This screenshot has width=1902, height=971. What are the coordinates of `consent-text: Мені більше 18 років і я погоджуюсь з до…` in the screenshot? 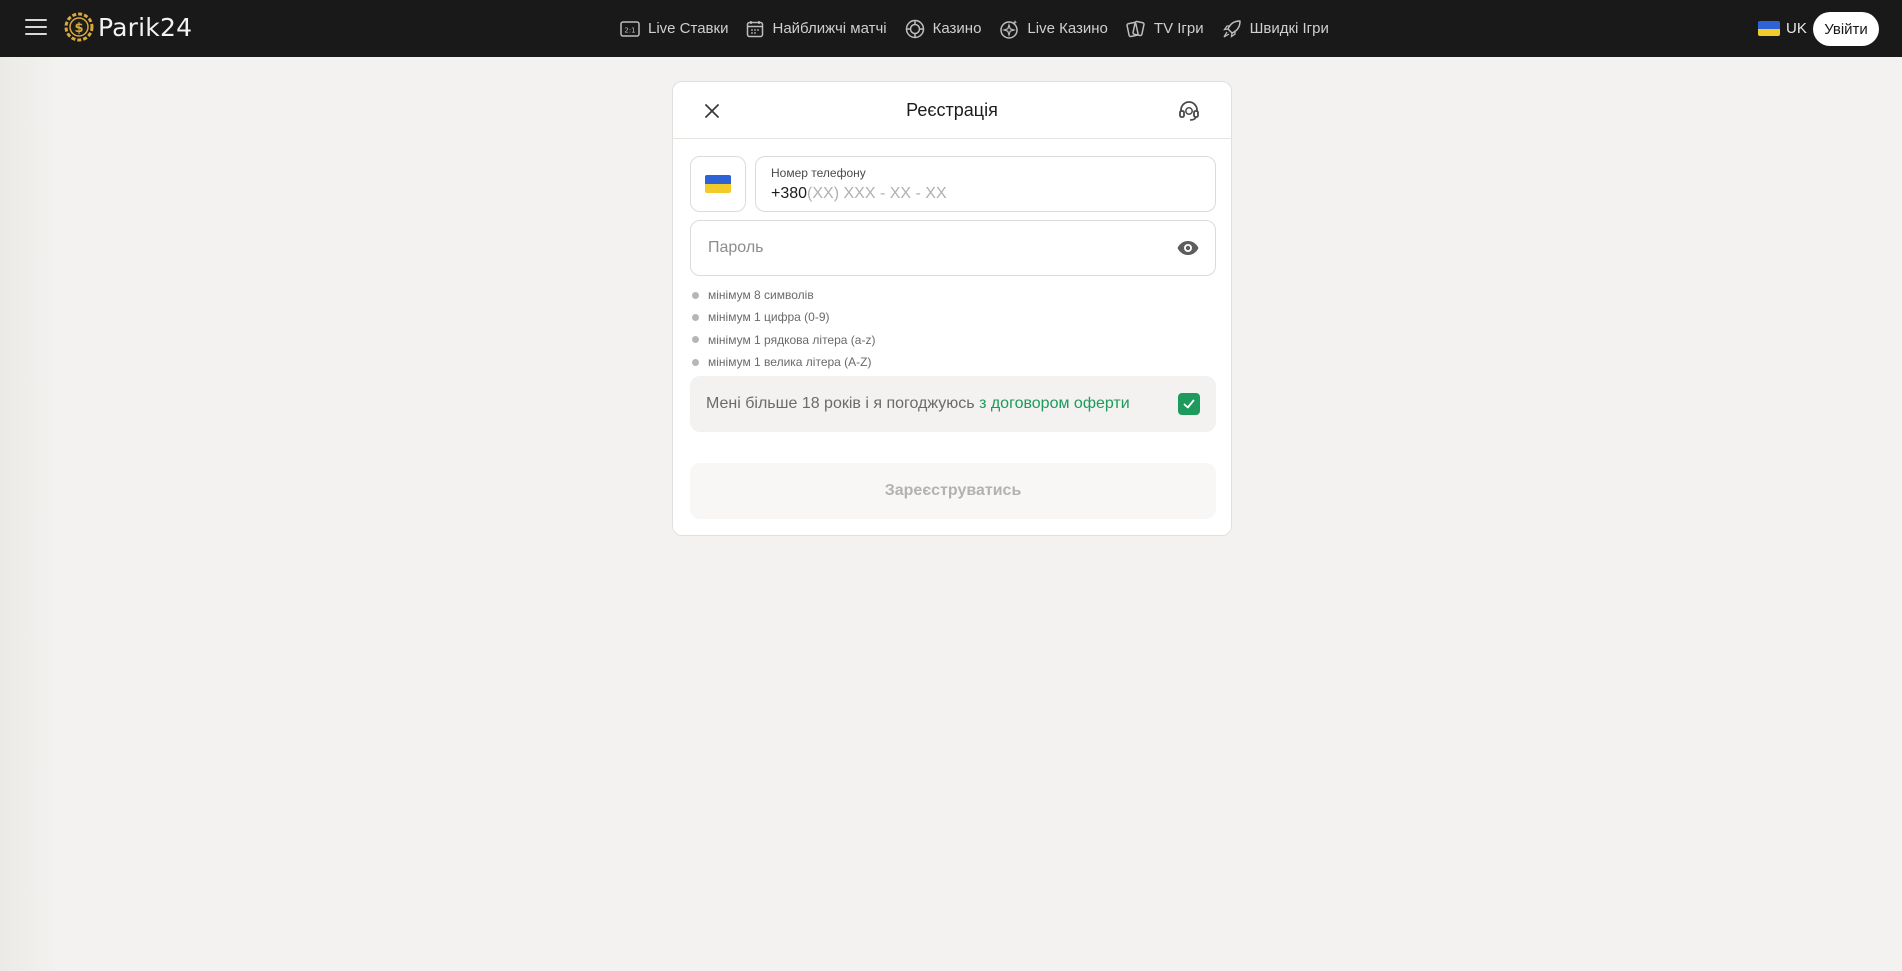 It's located at (918, 403).